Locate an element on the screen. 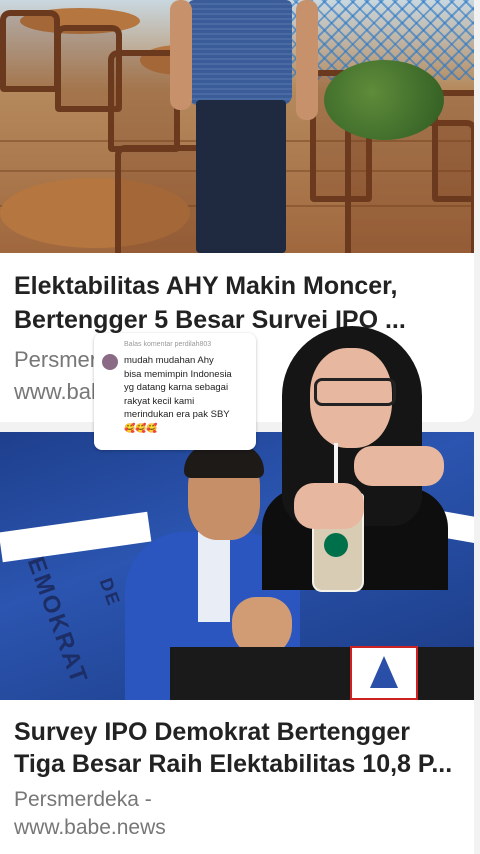  comment-line: yg datang karna sebagai is located at coordinates (176, 387).